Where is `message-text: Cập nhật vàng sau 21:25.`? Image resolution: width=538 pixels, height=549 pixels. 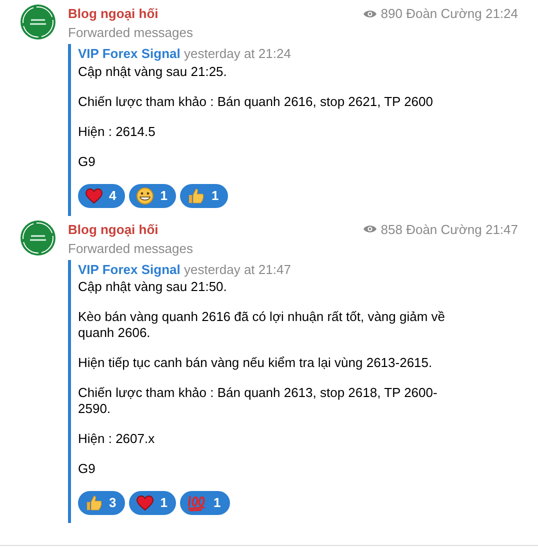
message-text: Cập nhật vàng sau 21:25. is located at coordinates (153, 72).